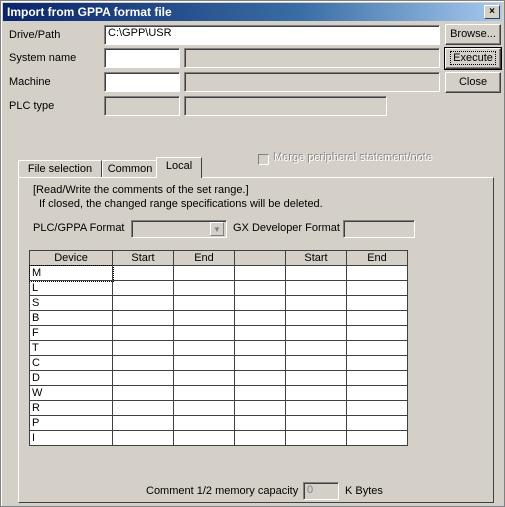 This screenshot has width=505, height=507. I want to click on table-row: P, so click(218, 423).